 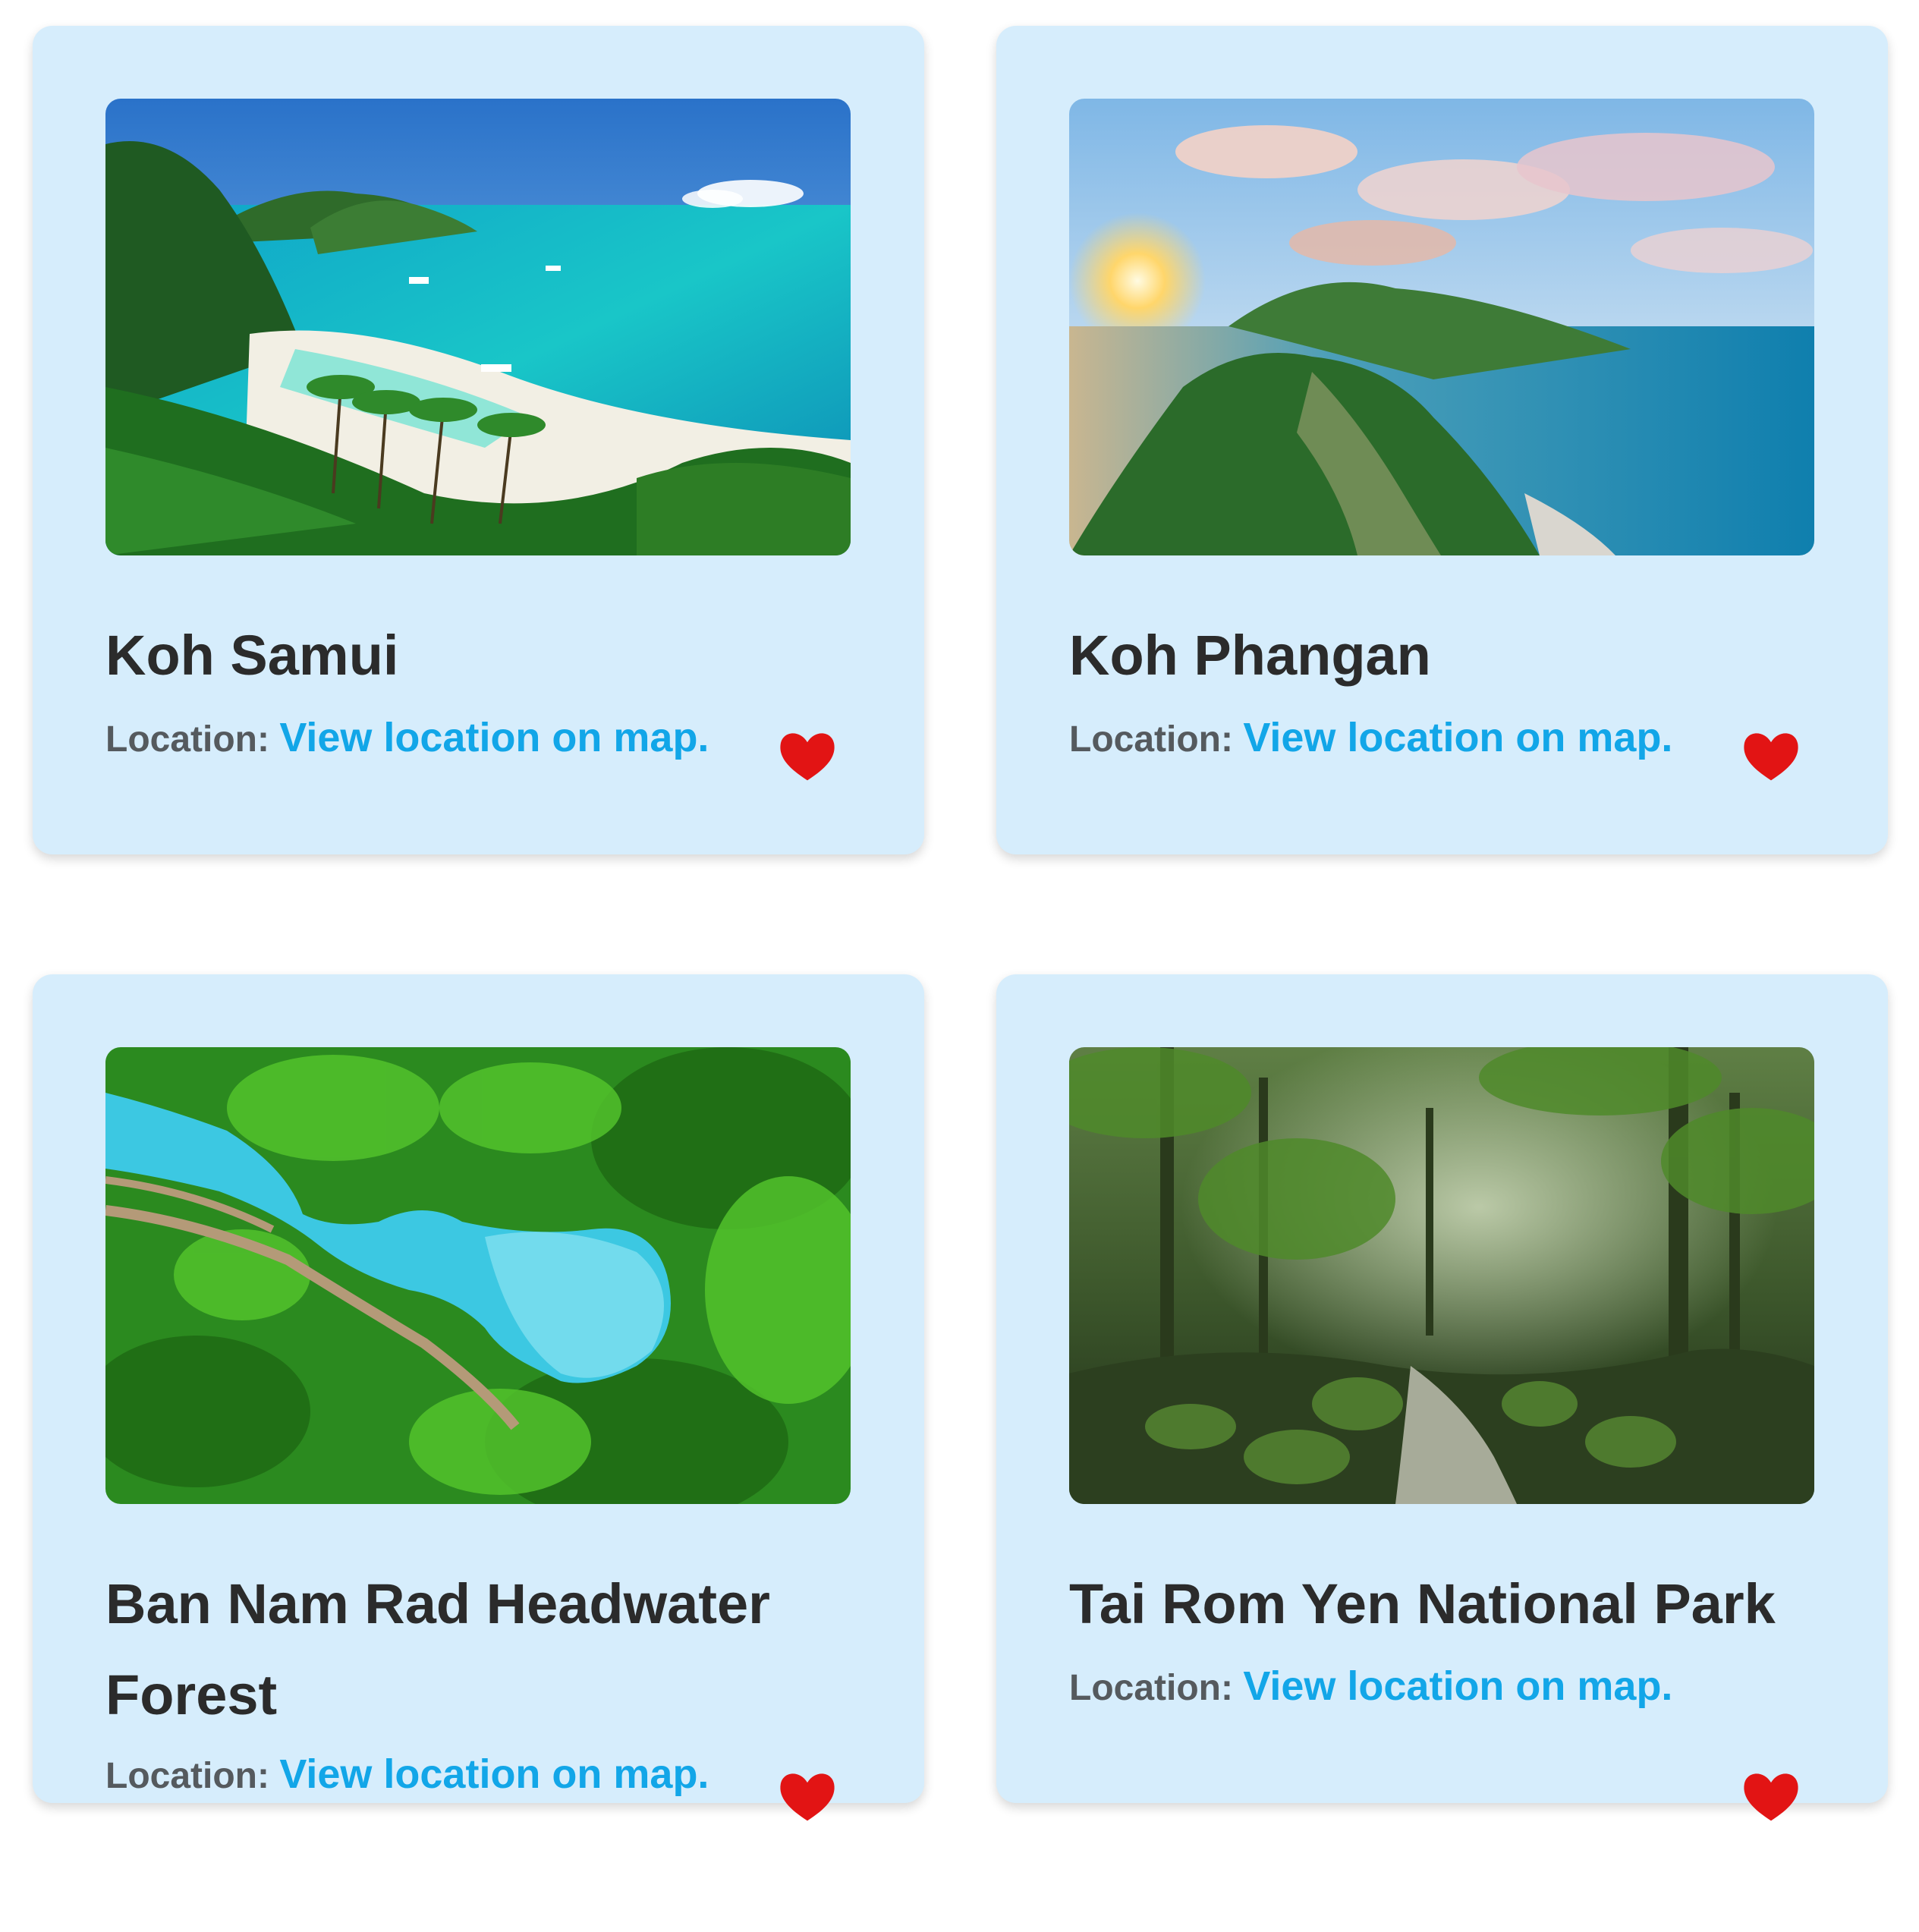 I want to click on destination-title: Koh Phangan, so click(x=1250, y=655).